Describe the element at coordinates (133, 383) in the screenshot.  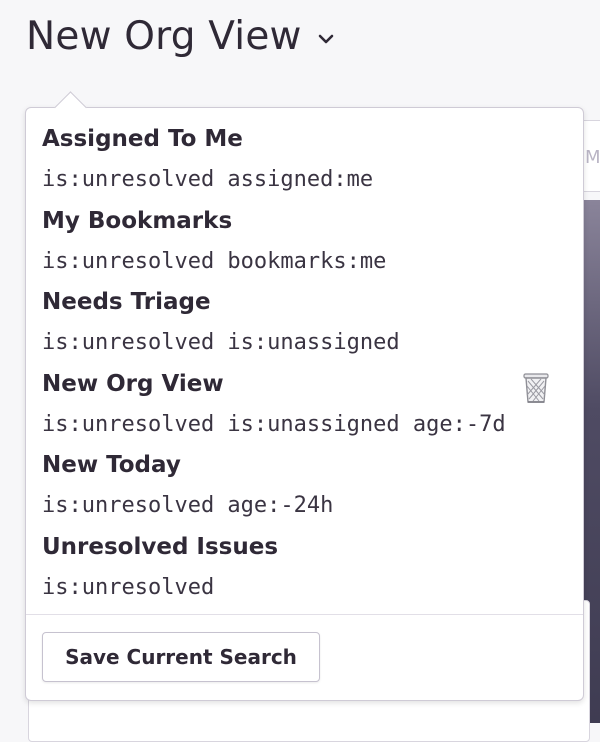
I see `saved-search-name: New Org View` at that location.